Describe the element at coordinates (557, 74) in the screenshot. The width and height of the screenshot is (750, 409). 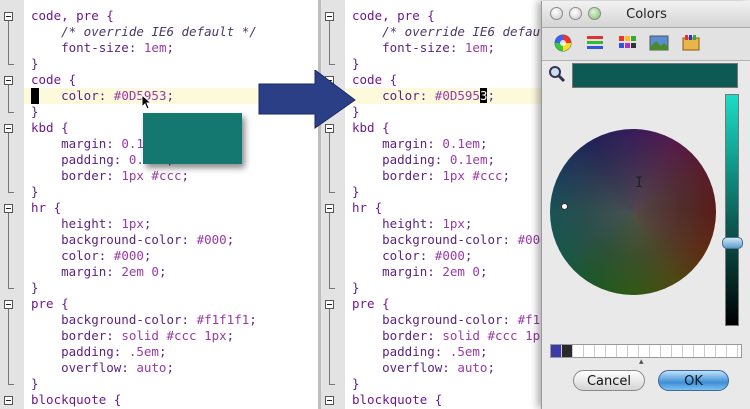
I see `magnifier-icon` at that location.